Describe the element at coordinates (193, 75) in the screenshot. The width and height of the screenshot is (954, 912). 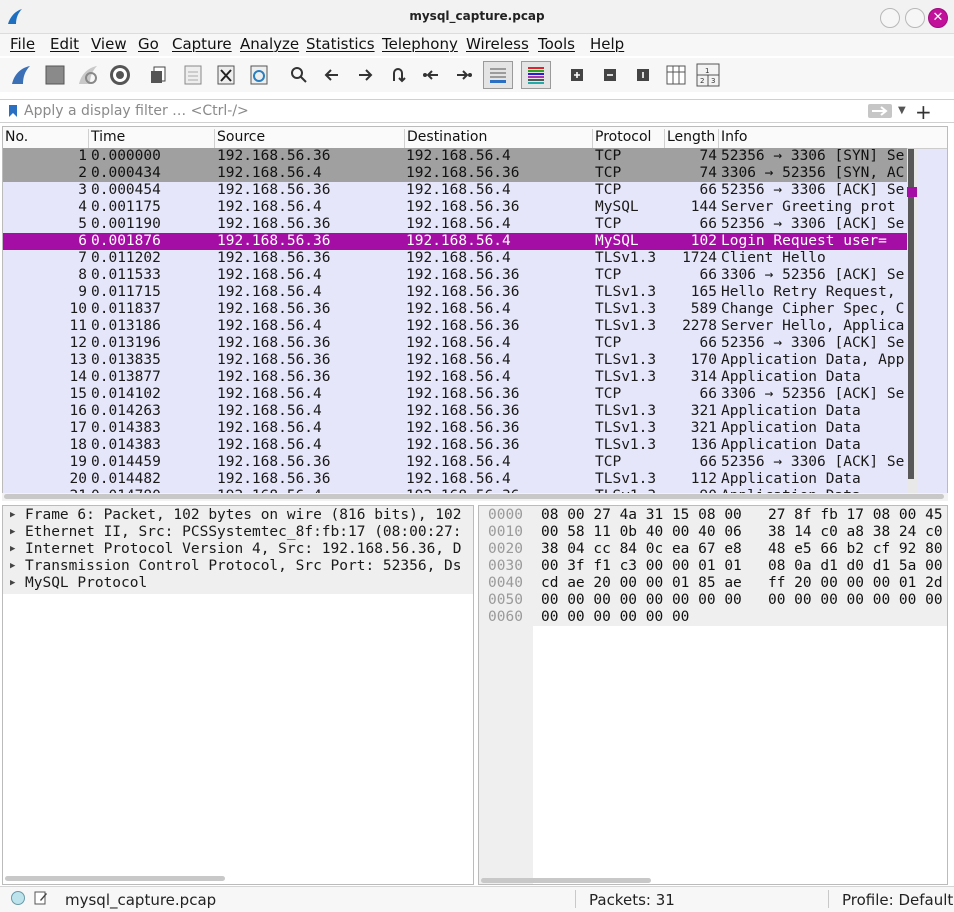
I see `save-file-icon` at that location.